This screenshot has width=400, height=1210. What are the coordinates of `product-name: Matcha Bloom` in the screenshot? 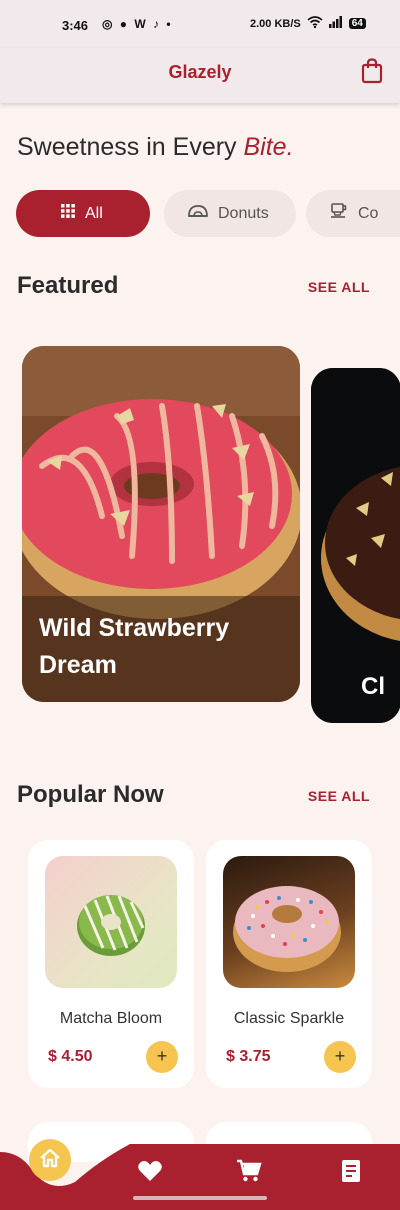 It's located at (111, 1018).